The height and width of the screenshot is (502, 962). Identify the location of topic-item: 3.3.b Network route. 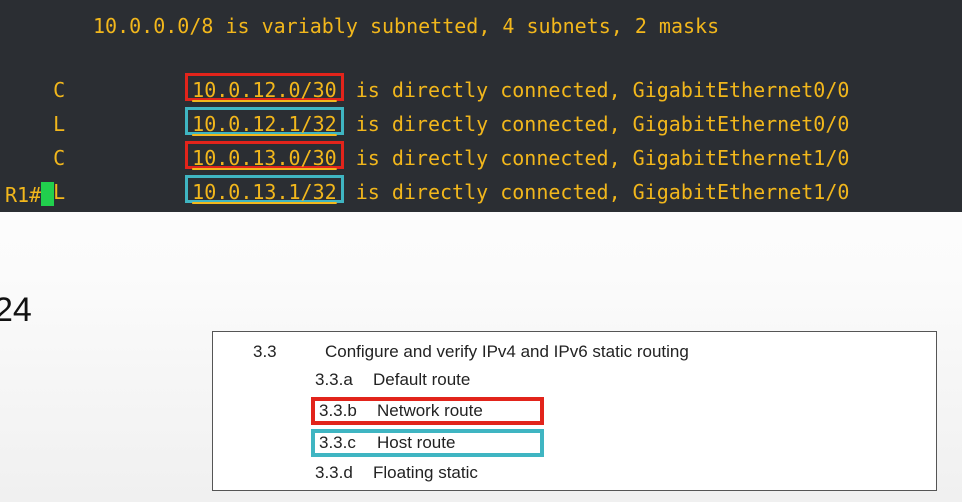
(427, 411).